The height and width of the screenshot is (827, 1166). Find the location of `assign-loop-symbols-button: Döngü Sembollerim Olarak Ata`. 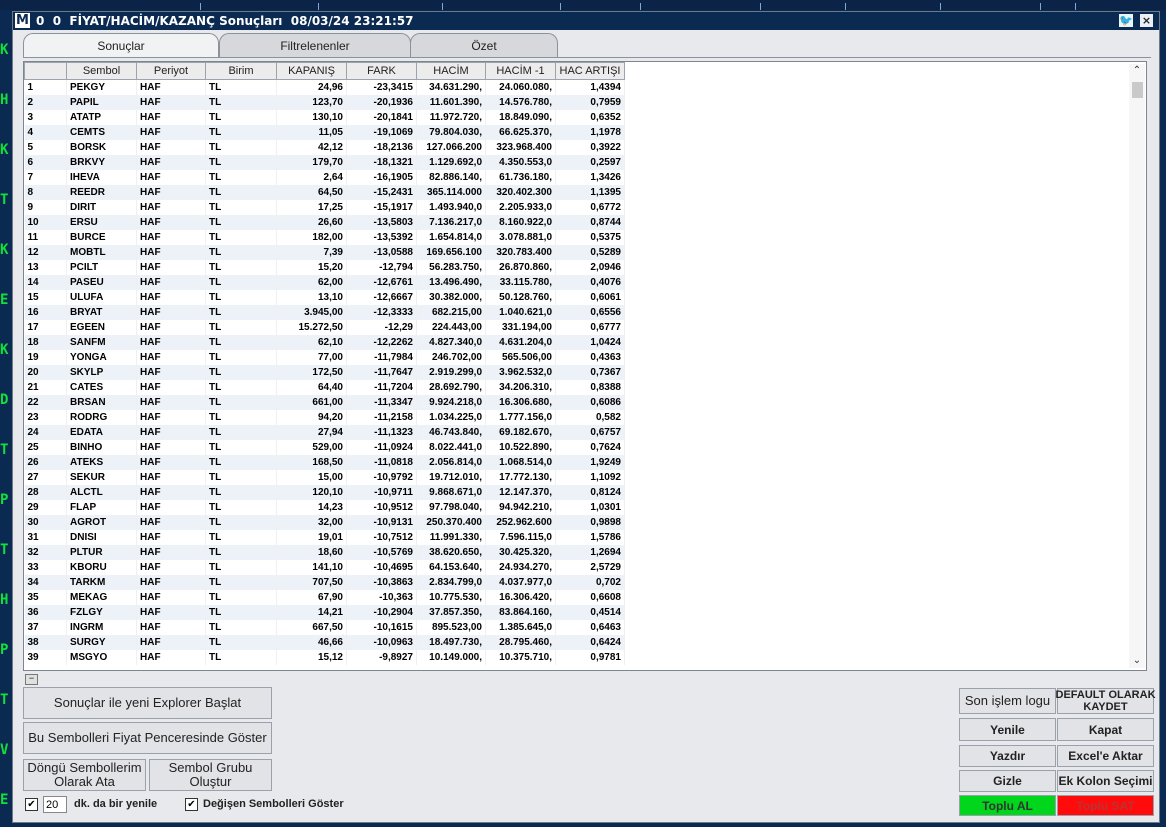

assign-loop-symbols-button: Döngü Sembollerim Olarak Ata is located at coordinates (84, 775).